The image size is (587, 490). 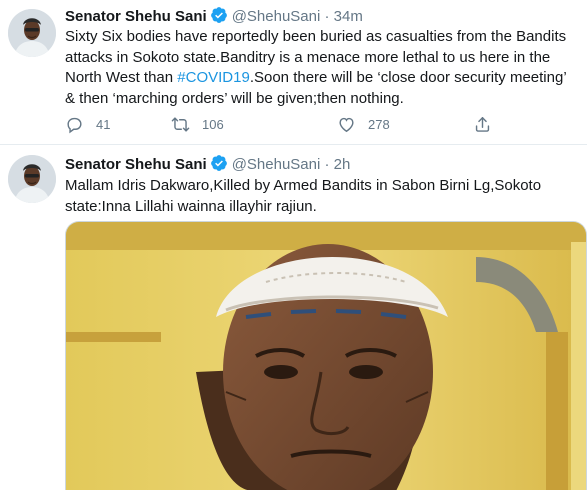 I want to click on retweet-button: 106, so click(x=197, y=124).